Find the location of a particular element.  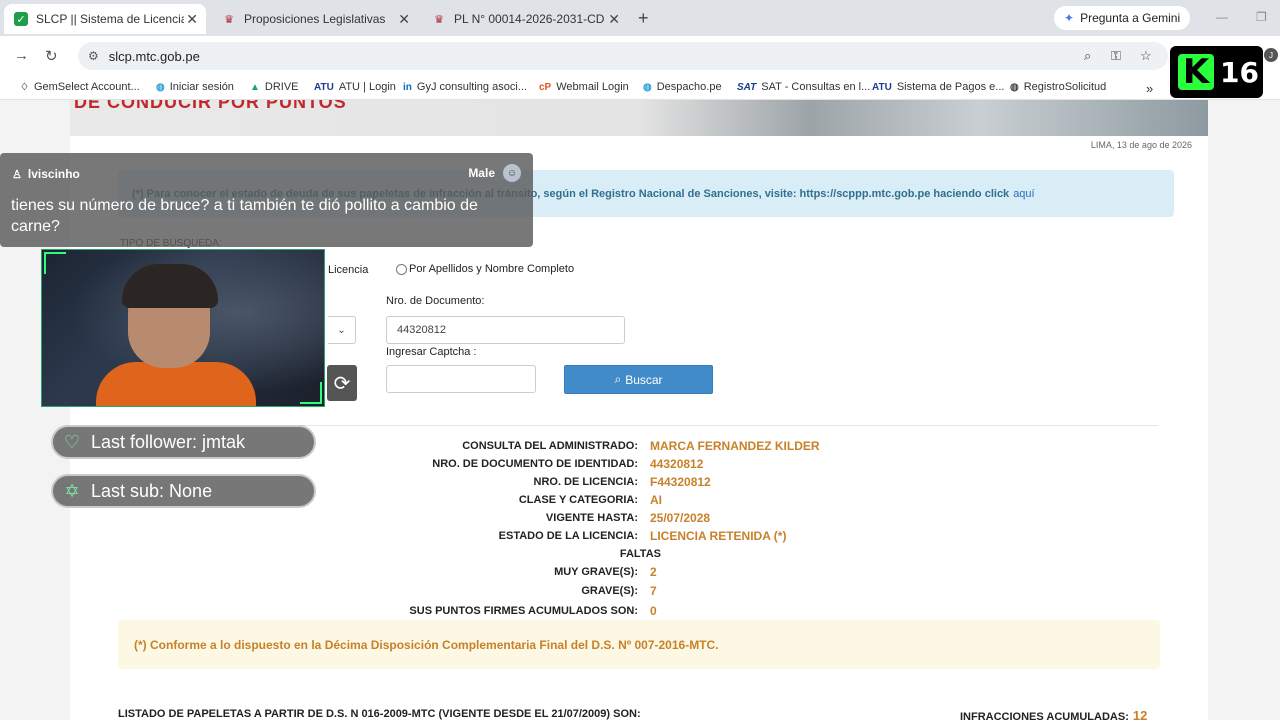

tab-proposiciones: ♛ Proposiciones Legislativas ✕ is located at coordinates (315, 19).